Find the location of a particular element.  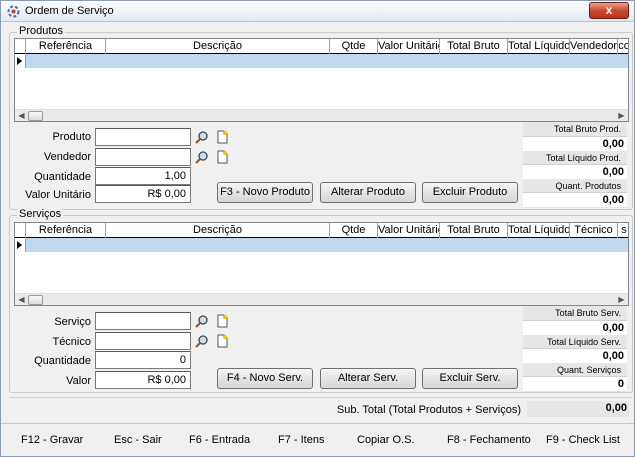

produto-label: Produto is located at coordinates (71, 137).